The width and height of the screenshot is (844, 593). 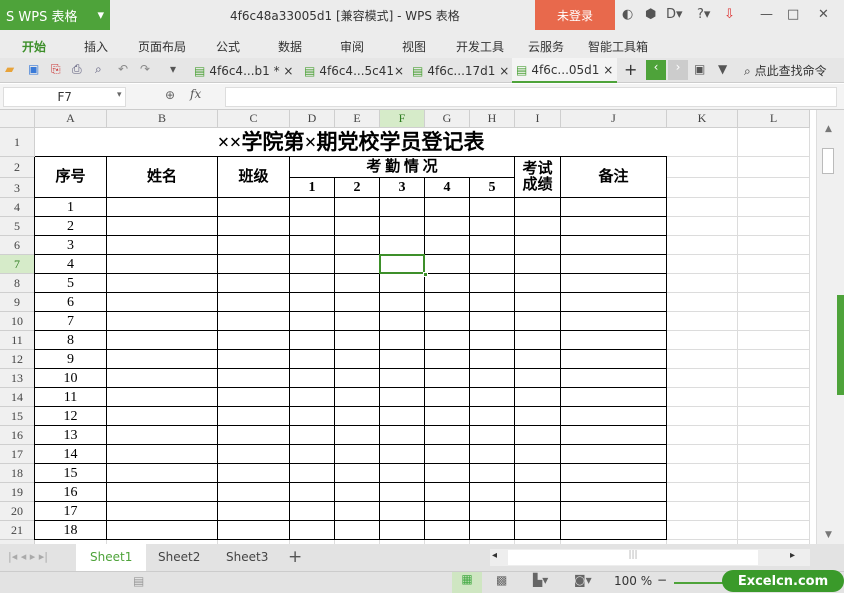 What do you see at coordinates (71, 473) in the screenshot?
I see `seq-cell: 15` at bounding box center [71, 473].